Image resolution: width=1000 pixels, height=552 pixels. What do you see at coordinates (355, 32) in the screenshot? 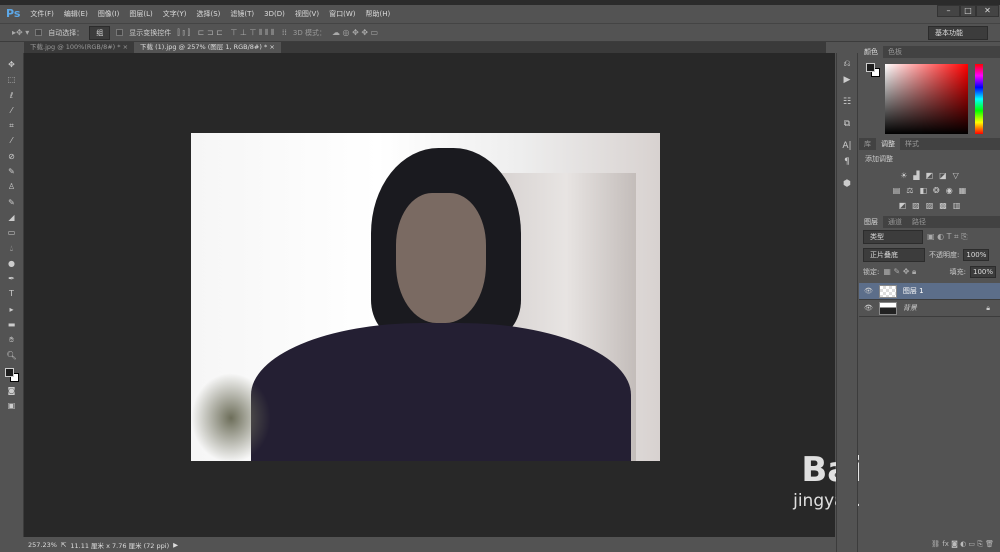
I see `3d-mode-icons: ☁ ◎ ✥ ✥ ▭` at bounding box center [355, 32].